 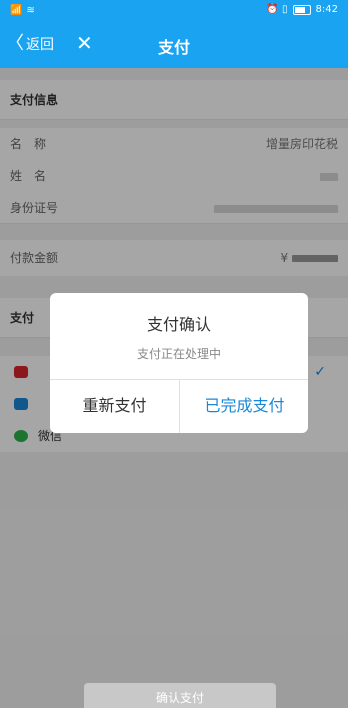 I want to click on battery-icon, so click(x=301, y=9).